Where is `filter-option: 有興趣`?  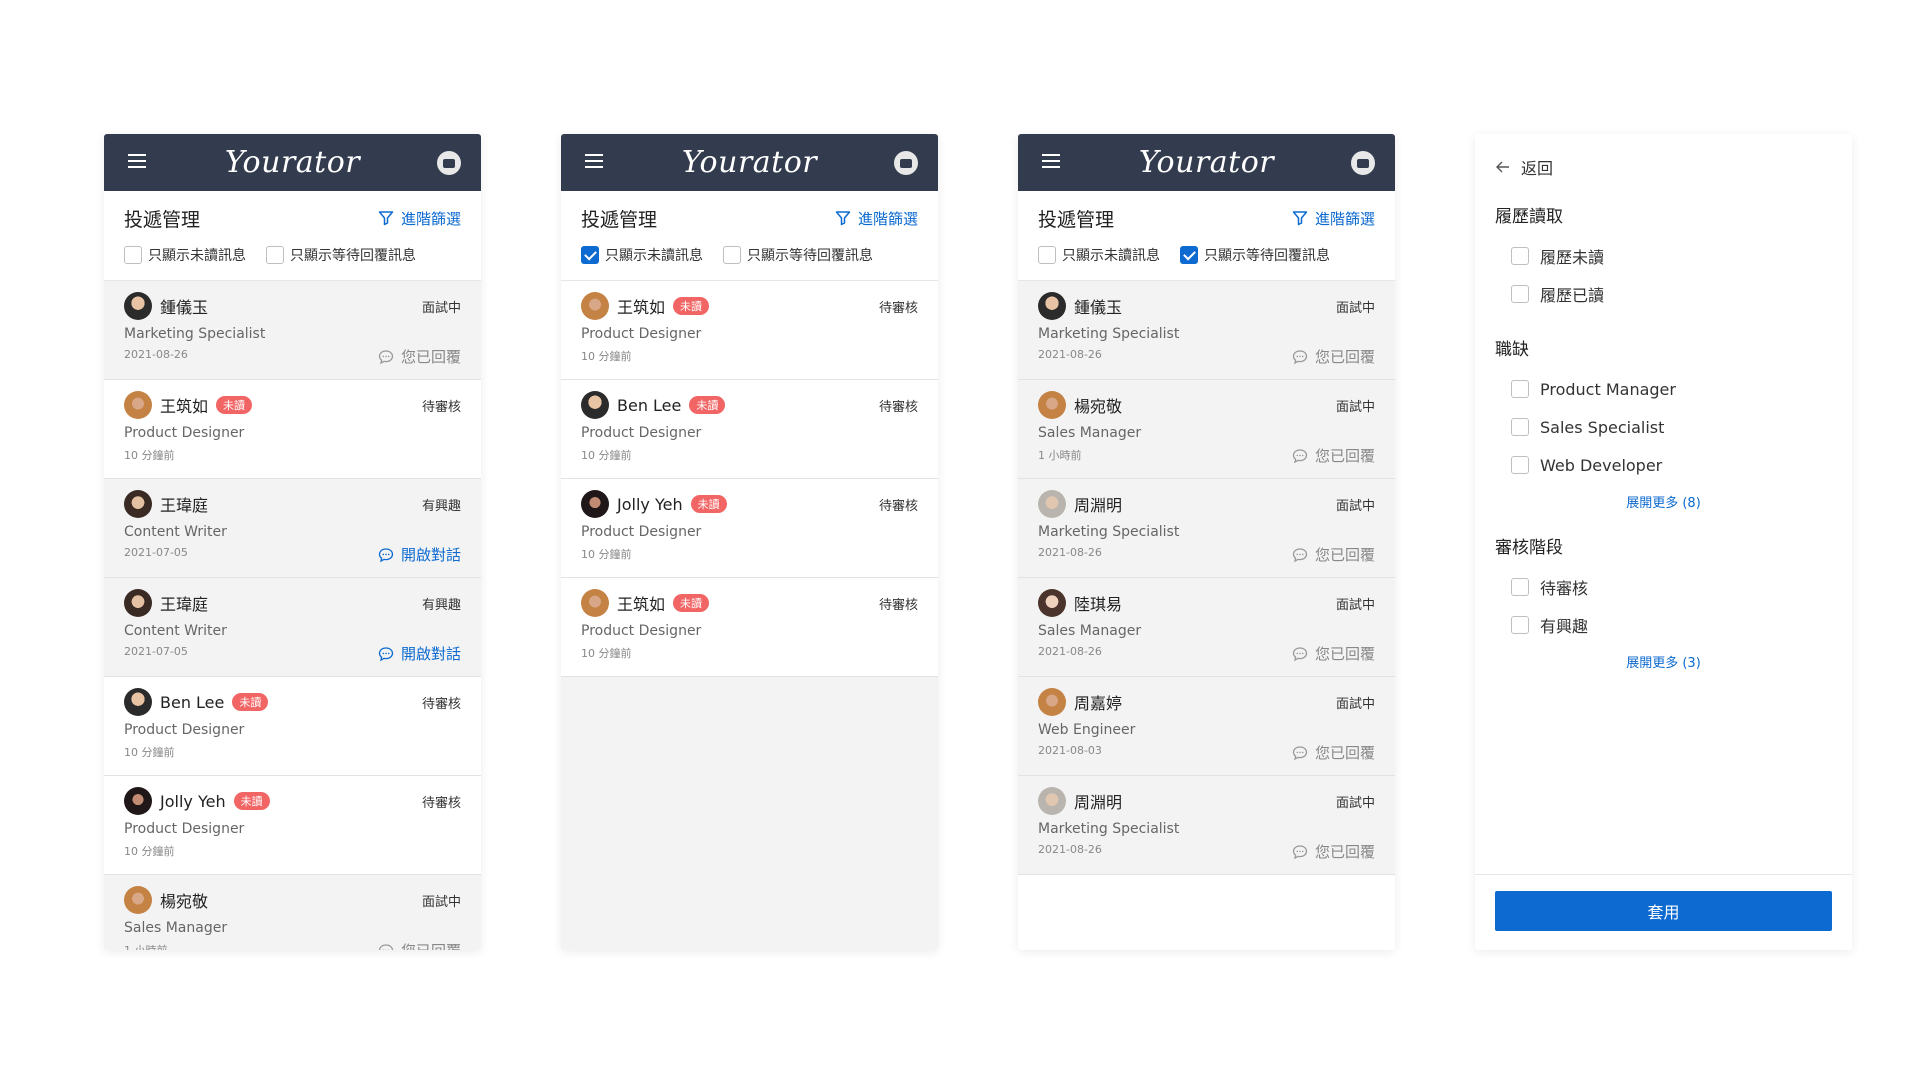
filter-option: 有興趣 is located at coordinates (1663, 625).